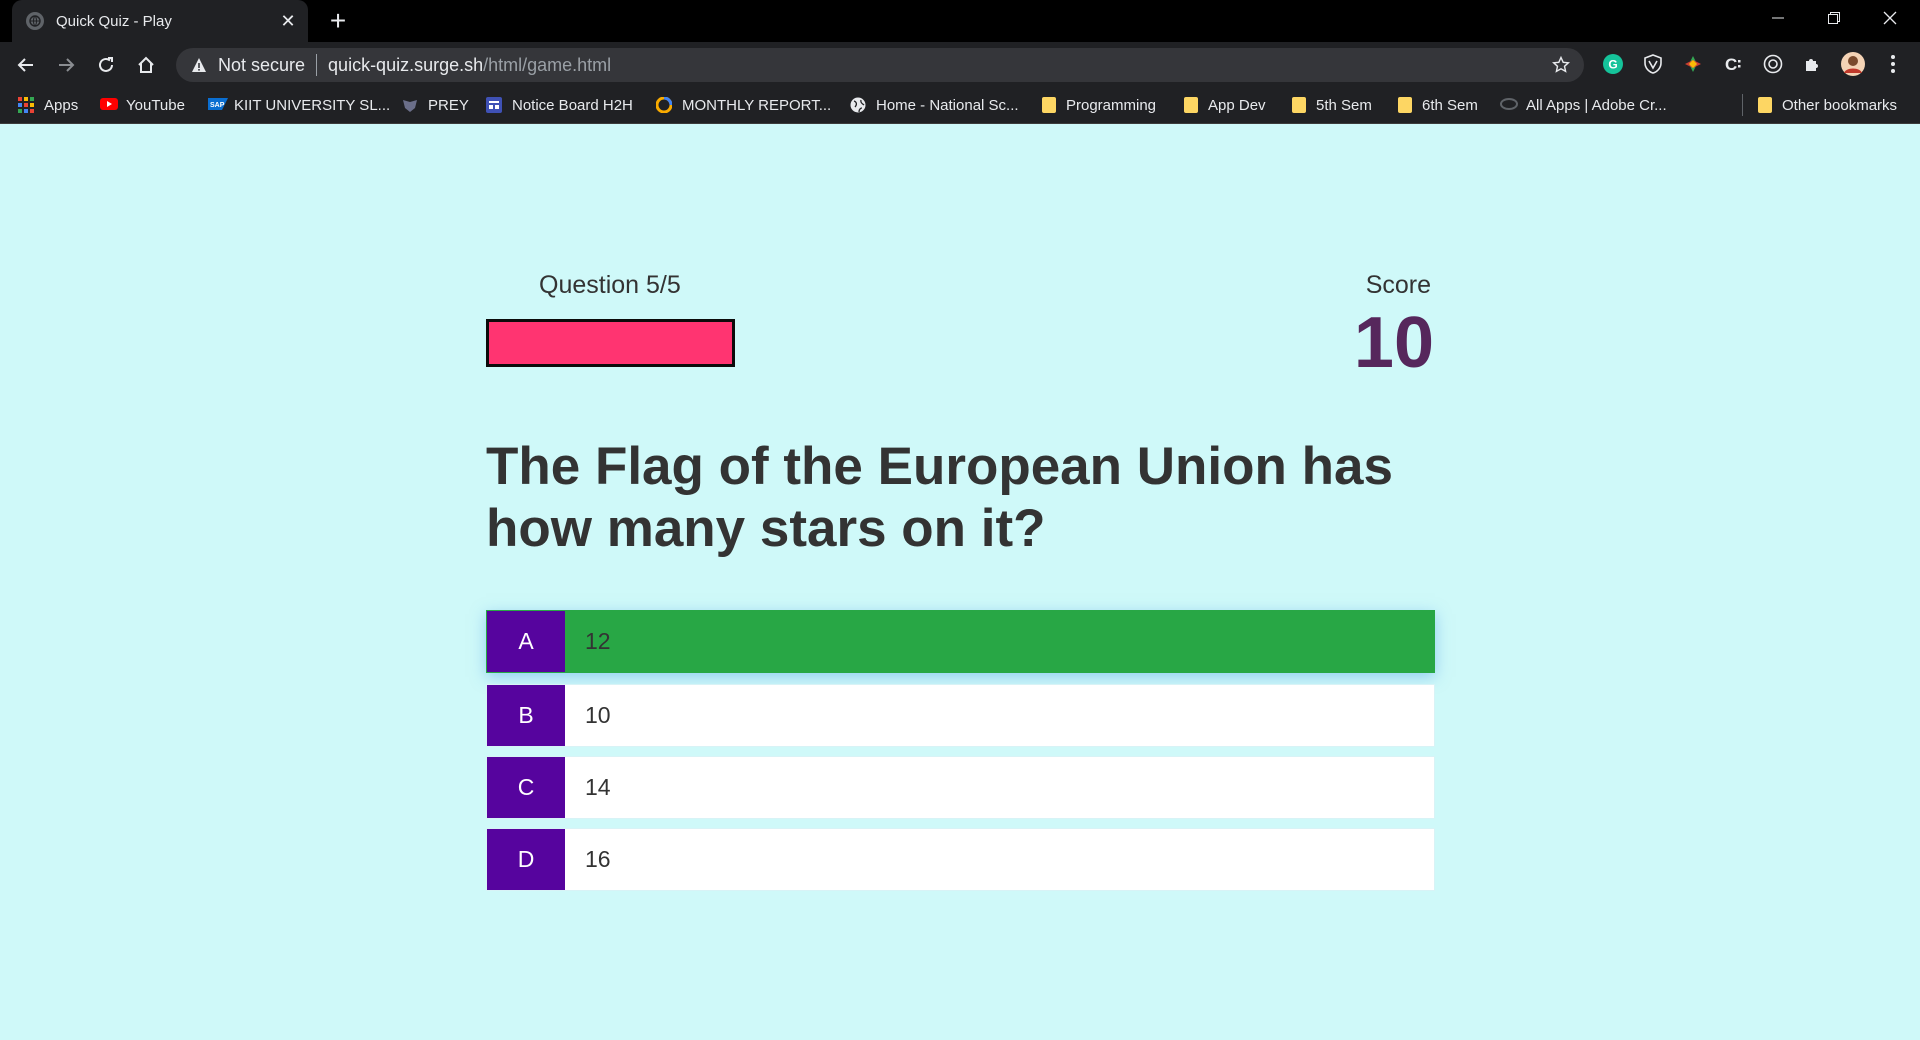 This screenshot has height=1040, width=1920. I want to click on choice-option-d: D 16, so click(960, 859).